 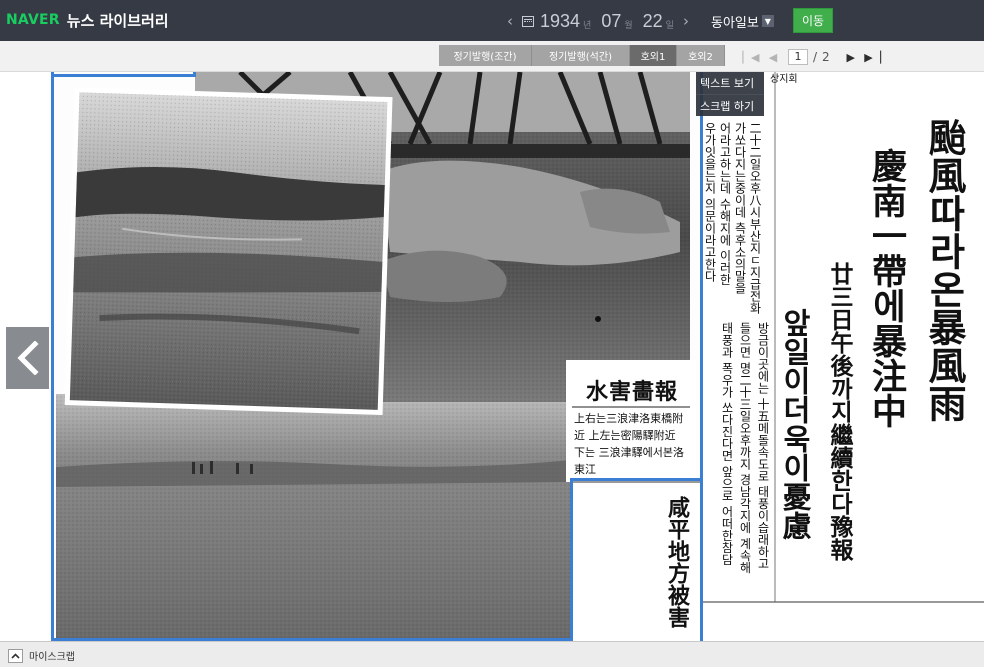 What do you see at coordinates (813, 20) in the screenshot?
I see `go-button: 이동` at bounding box center [813, 20].